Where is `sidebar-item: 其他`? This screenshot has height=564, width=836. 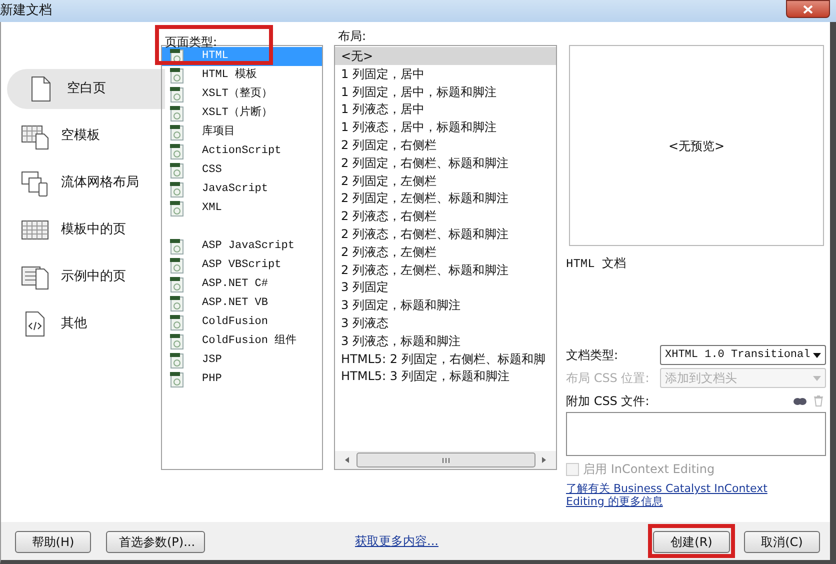
sidebar-item: 其他 is located at coordinates (83, 324).